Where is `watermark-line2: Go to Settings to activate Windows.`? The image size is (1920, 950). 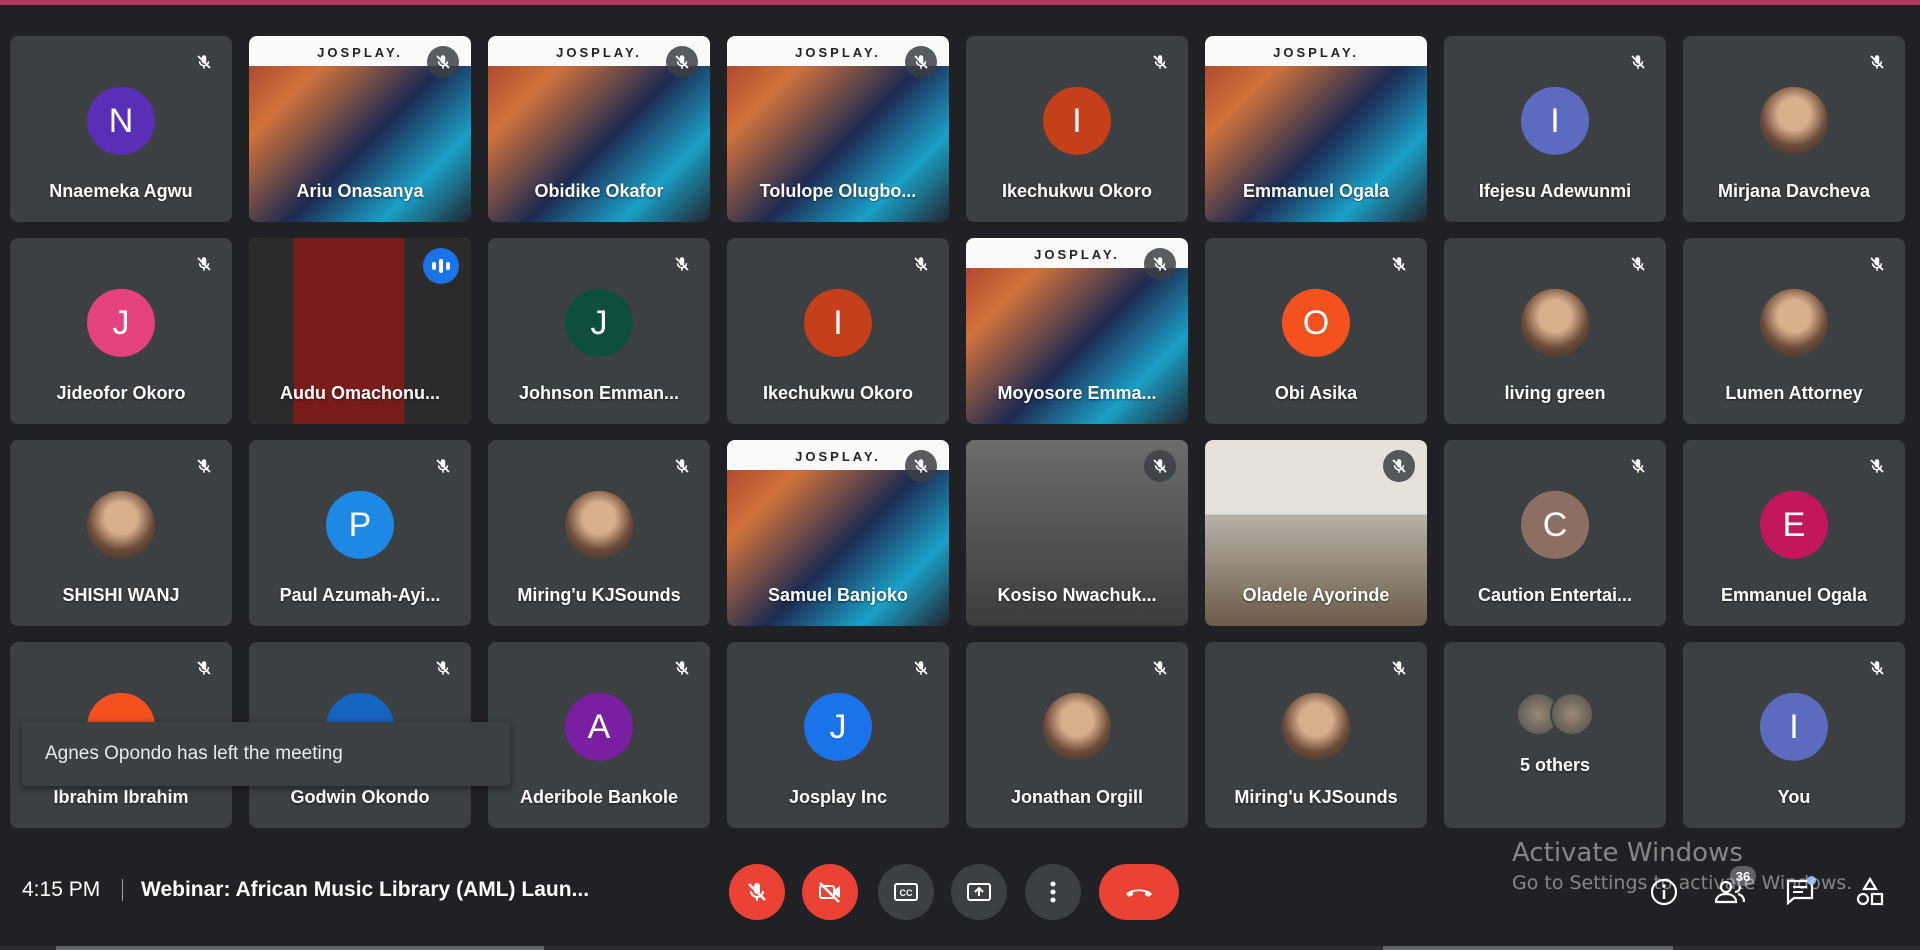
watermark-line2: Go to Settings to activate Windows. is located at coordinates (1682, 883).